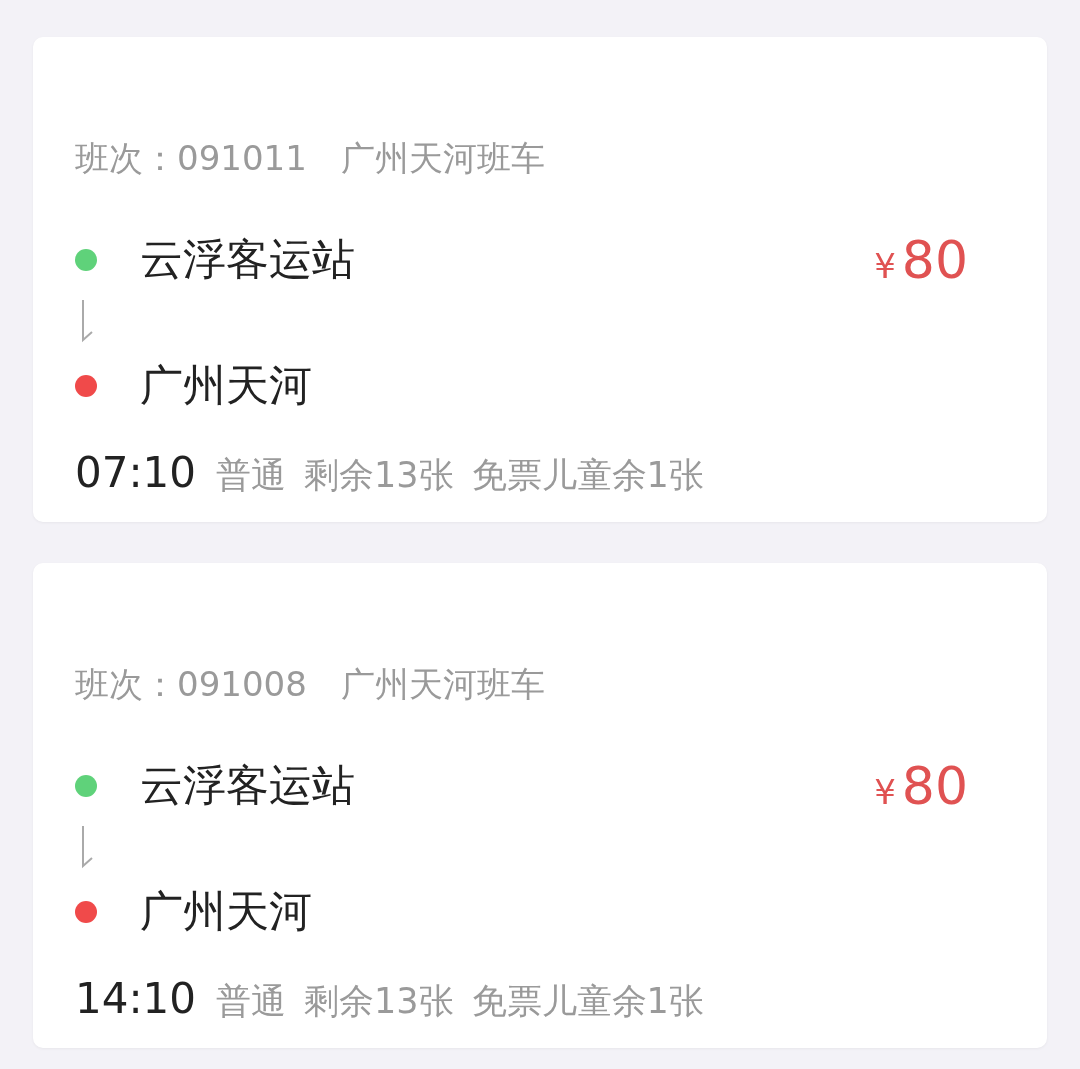 The image size is (1080, 1069). I want to click on departure-time: 14:10, so click(136, 998).